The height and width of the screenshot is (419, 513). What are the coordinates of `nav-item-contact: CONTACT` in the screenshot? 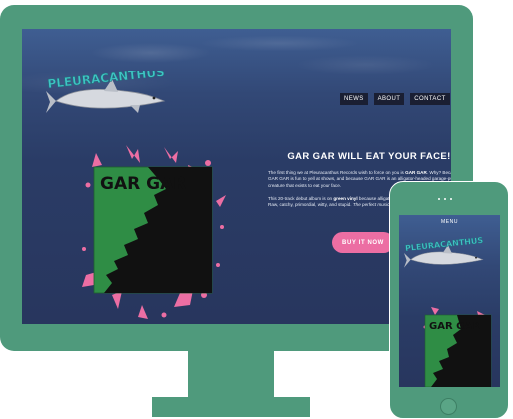 It's located at (430, 99).